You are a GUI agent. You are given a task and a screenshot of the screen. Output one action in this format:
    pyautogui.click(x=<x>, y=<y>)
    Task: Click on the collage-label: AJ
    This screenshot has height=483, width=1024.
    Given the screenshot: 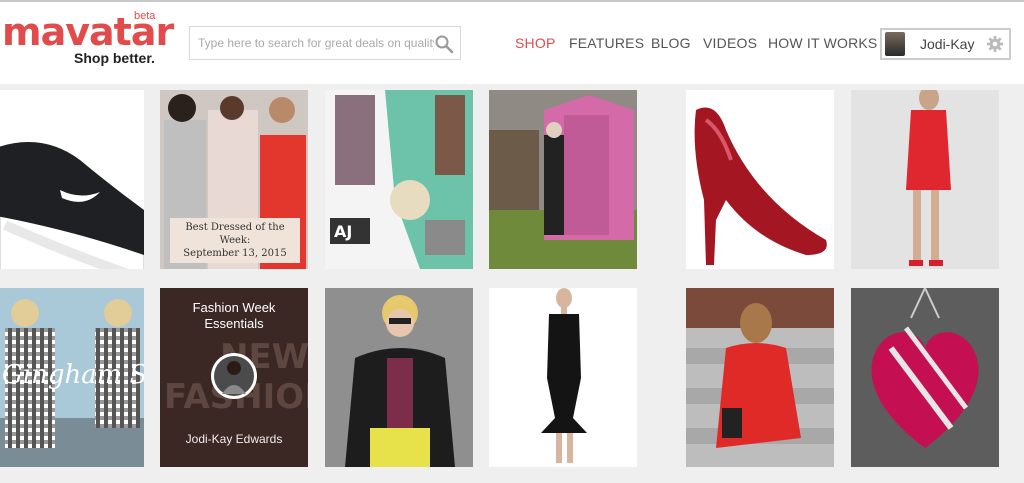 What is the action you would take?
    pyautogui.click(x=343, y=231)
    